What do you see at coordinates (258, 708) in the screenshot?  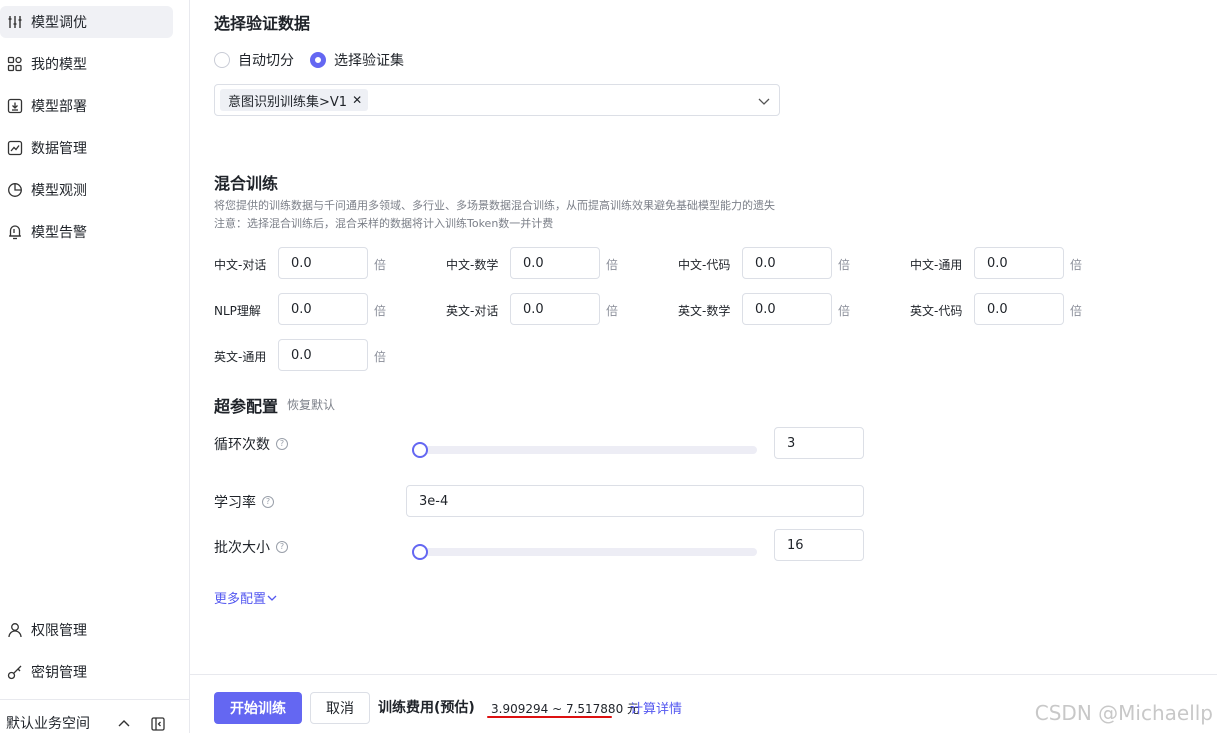 I see `start-training-button: 开始训练` at bounding box center [258, 708].